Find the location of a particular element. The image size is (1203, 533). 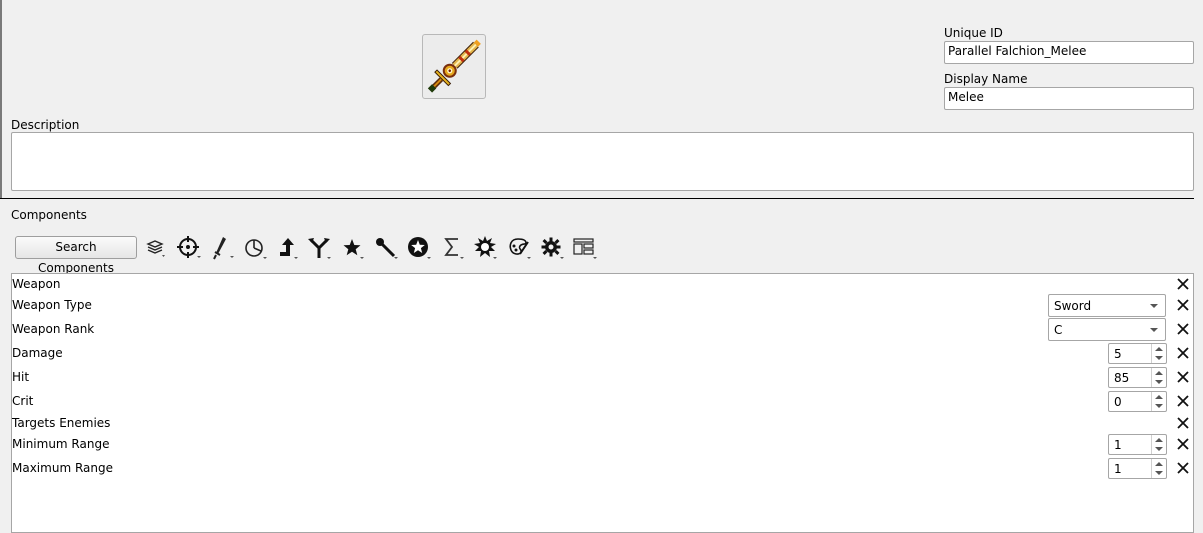

palette-icon is located at coordinates (520, 248).